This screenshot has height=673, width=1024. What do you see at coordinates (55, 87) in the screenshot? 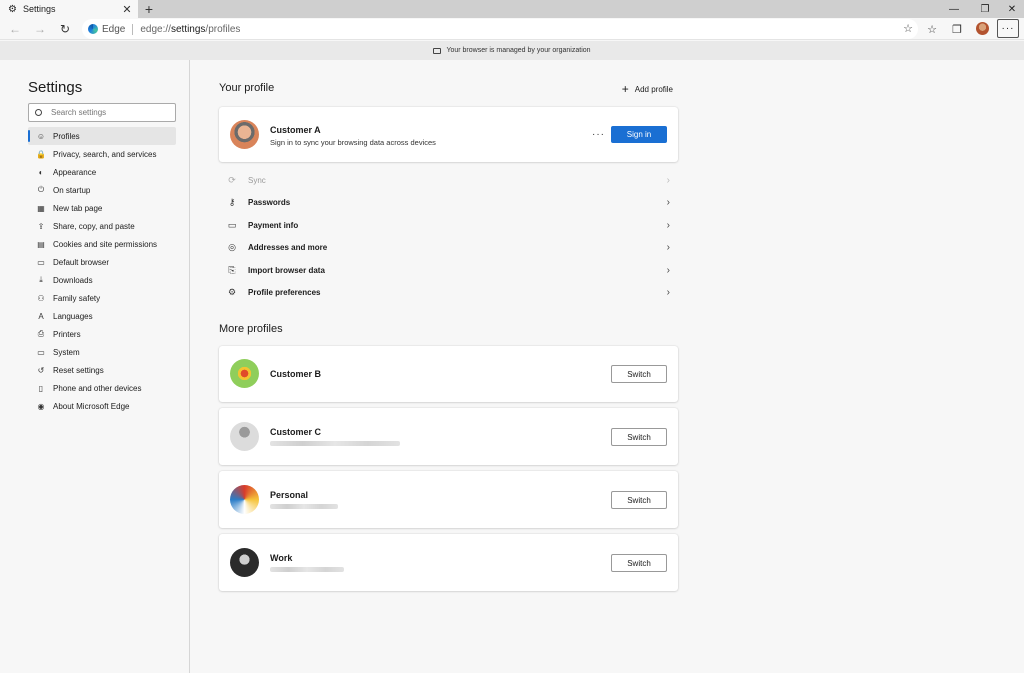
I see `page-title: Settings` at bounding box center [55, 87].